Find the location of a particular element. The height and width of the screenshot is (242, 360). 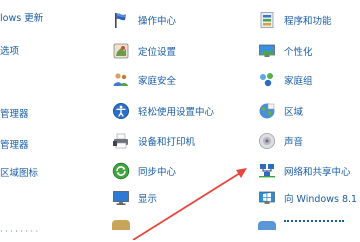

middle-item-location-settings: 定位设置 is located at coordinates (144, 51).